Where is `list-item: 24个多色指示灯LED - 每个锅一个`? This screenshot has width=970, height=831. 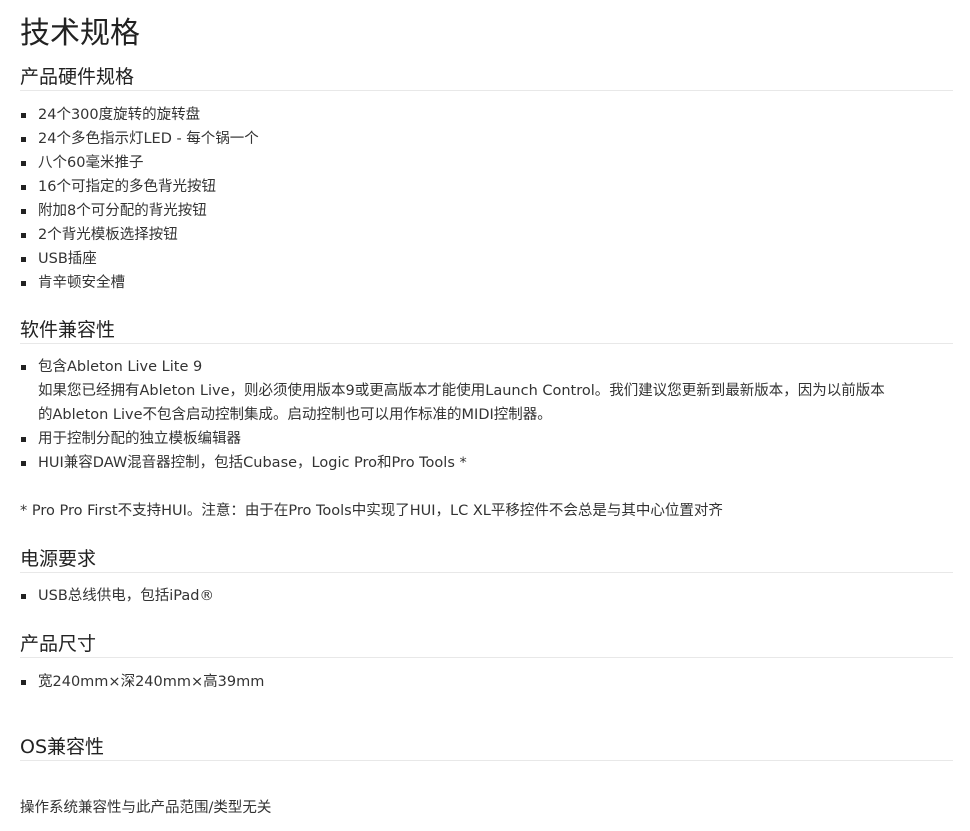
list-item: 24个多色指示灯LED - 每个锅一个 is located at coordinates (486, 139).